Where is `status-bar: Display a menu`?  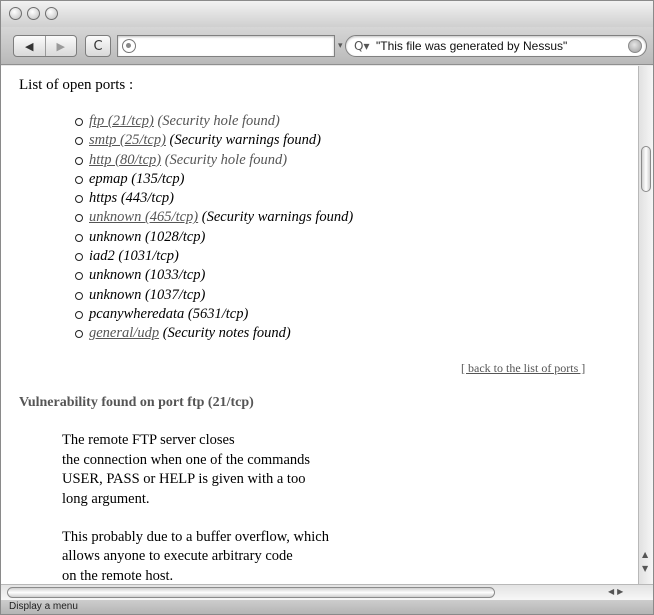 status-bar: Display a menu is located at coordinates (327, 607).